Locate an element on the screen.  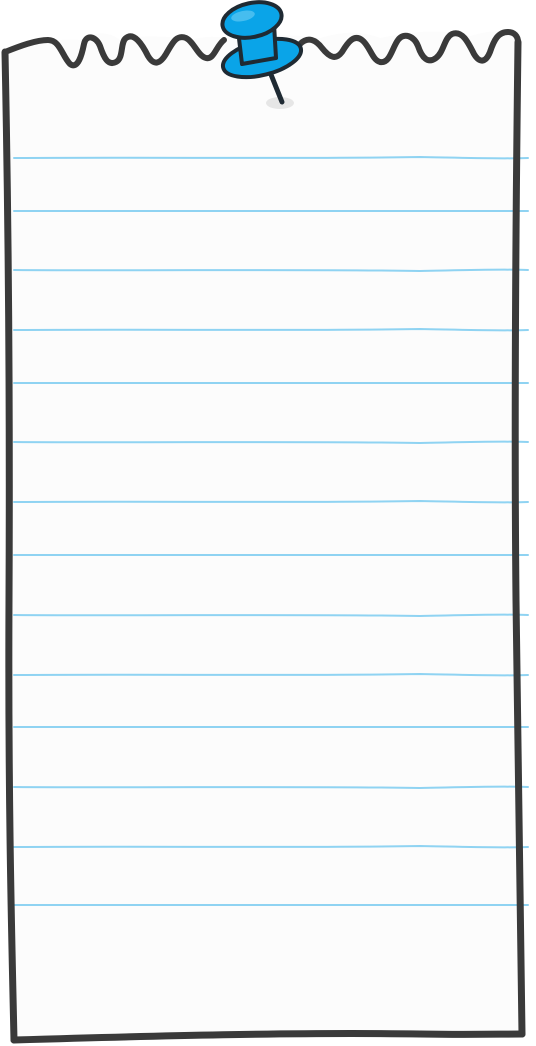
bottom-edge is located at coordinates (268, 1036).